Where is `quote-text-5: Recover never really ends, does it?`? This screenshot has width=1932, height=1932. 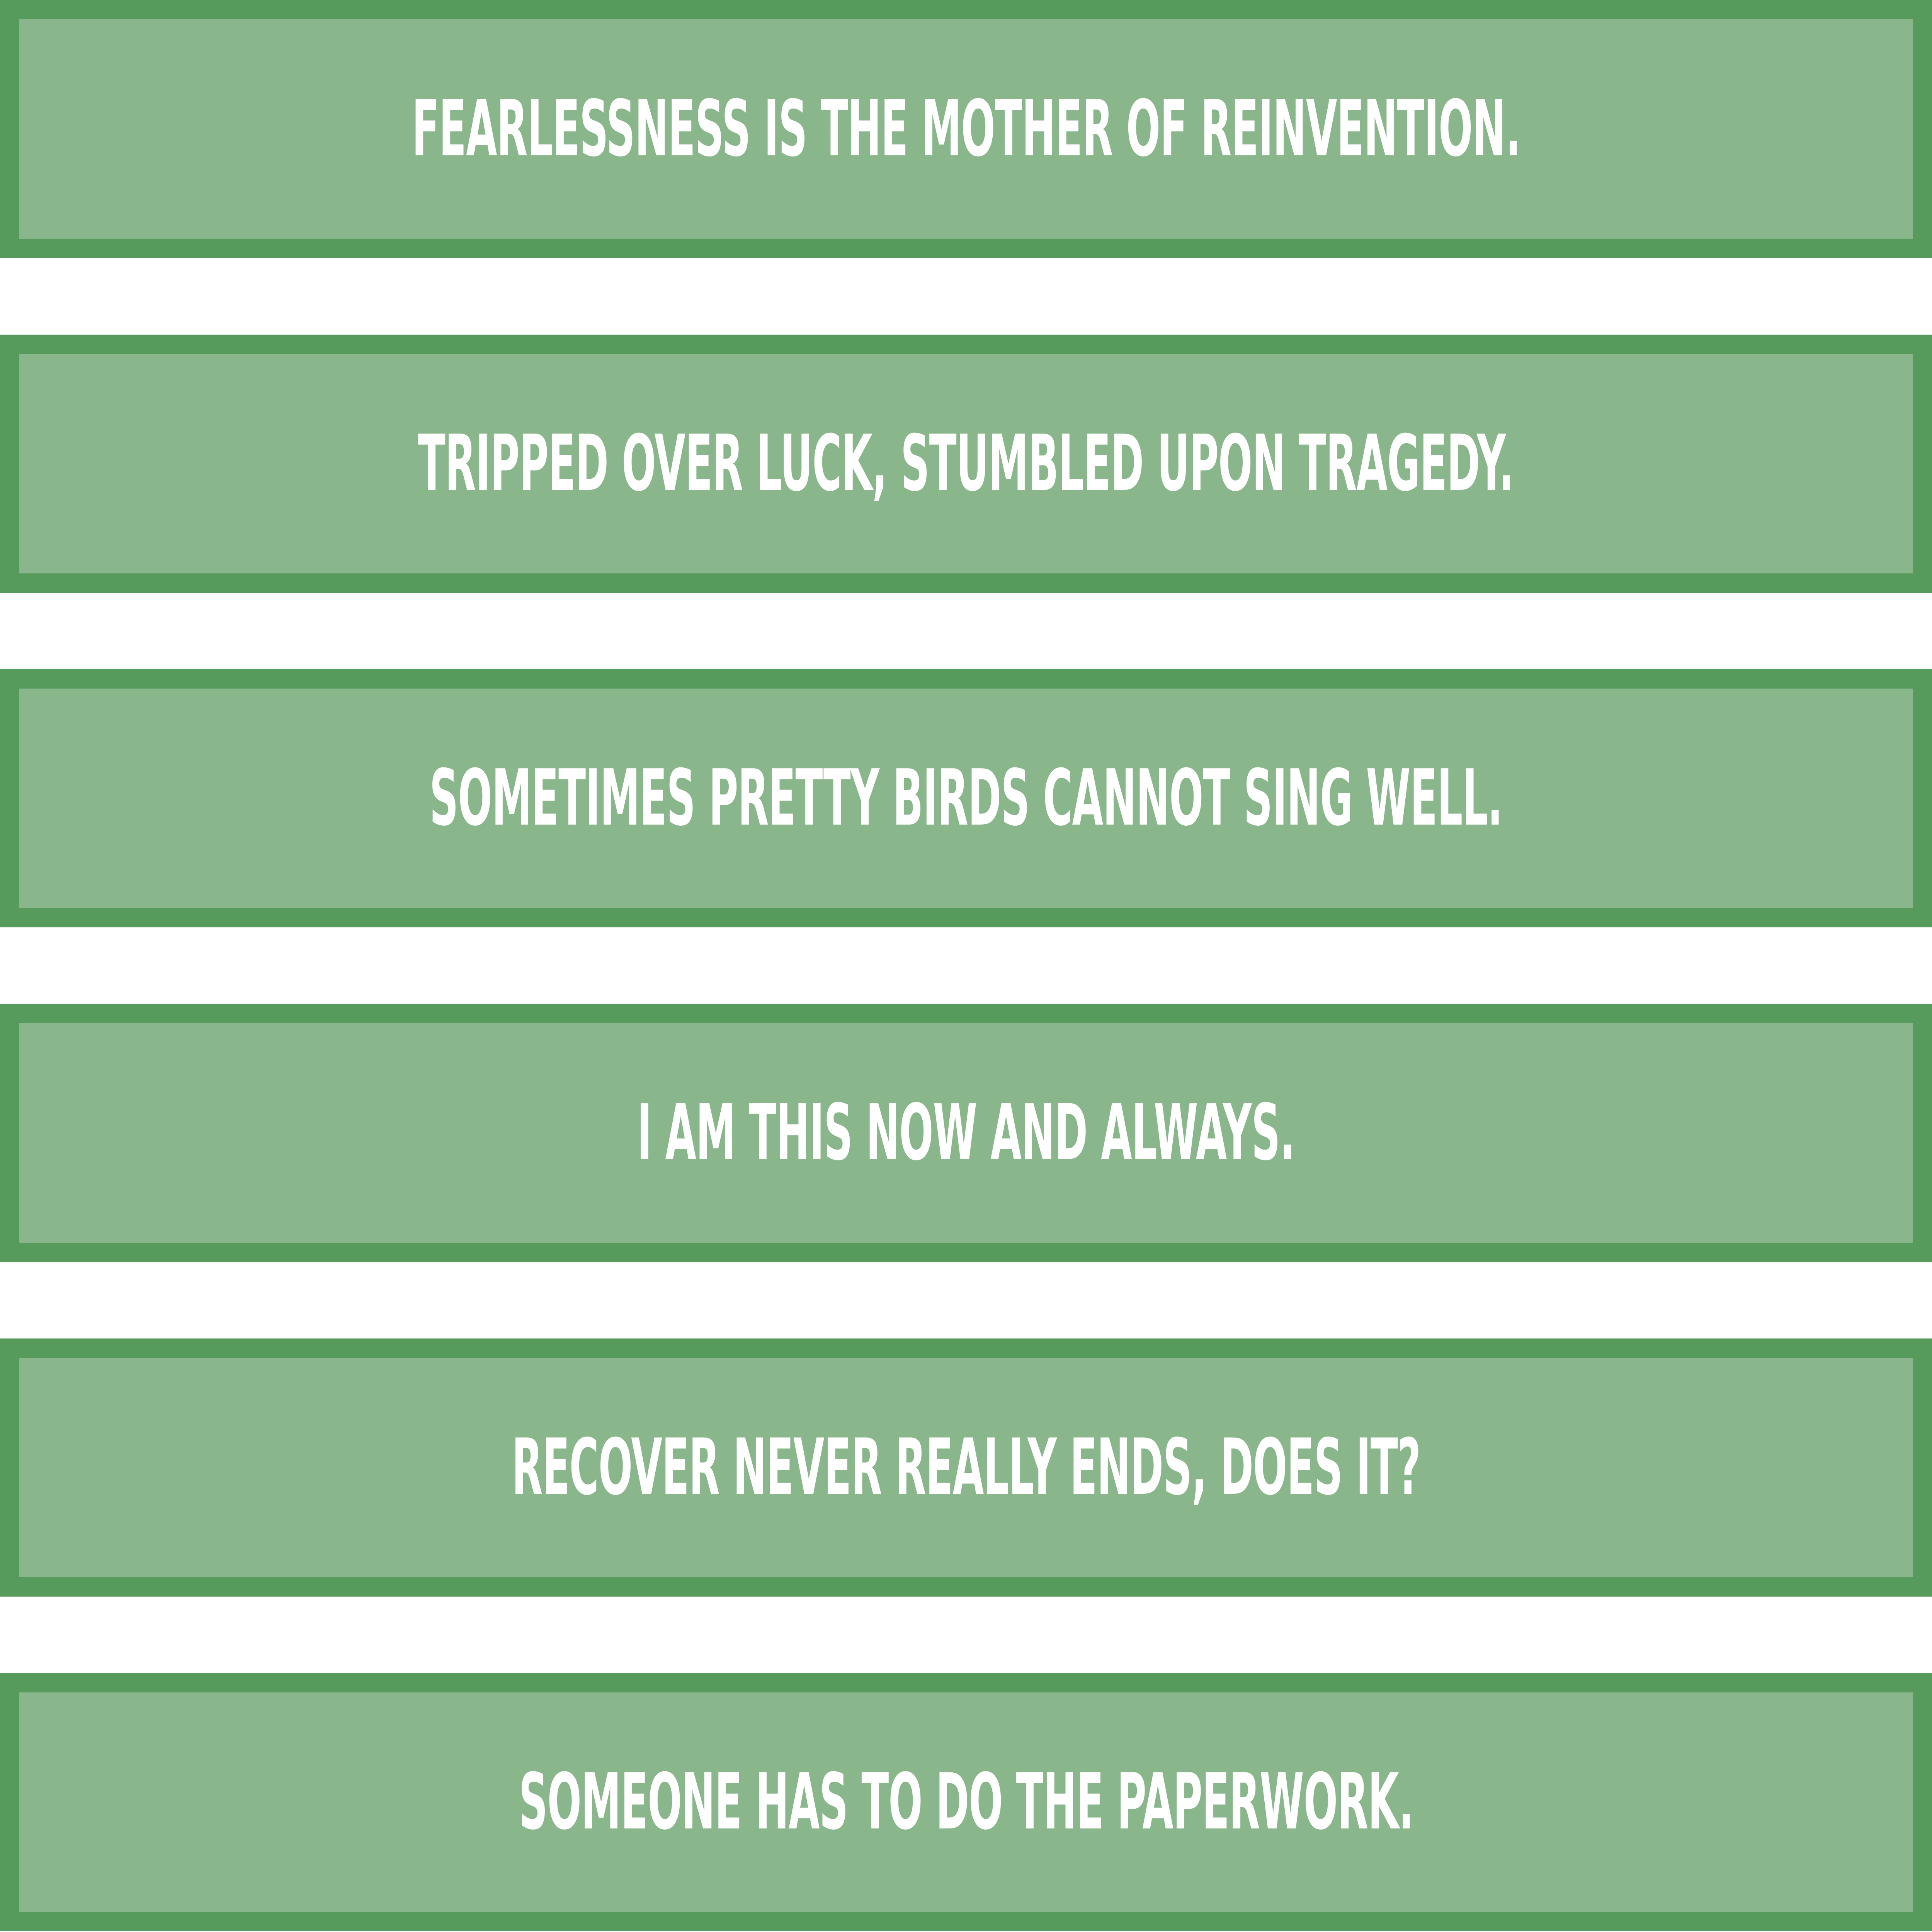 quote-text-5: Recover never really ends, does it? is located at coordinates (967, 1467).